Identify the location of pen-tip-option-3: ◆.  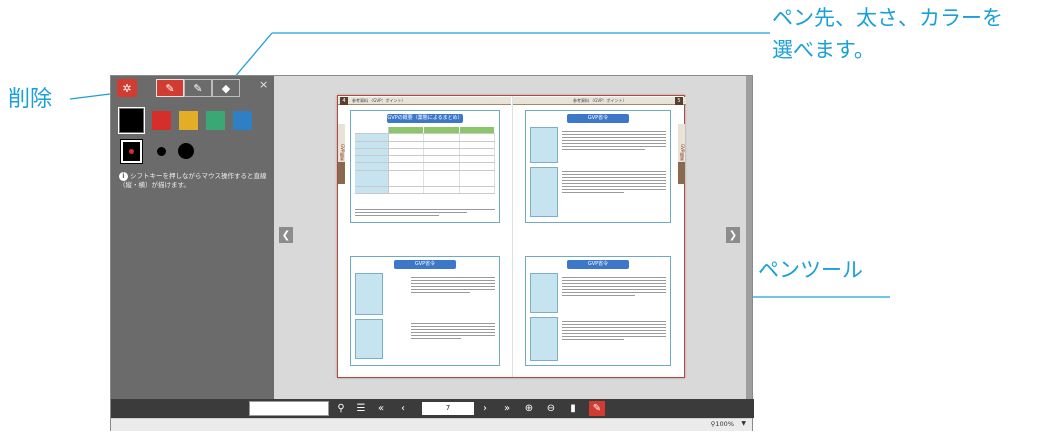
(226, 88).